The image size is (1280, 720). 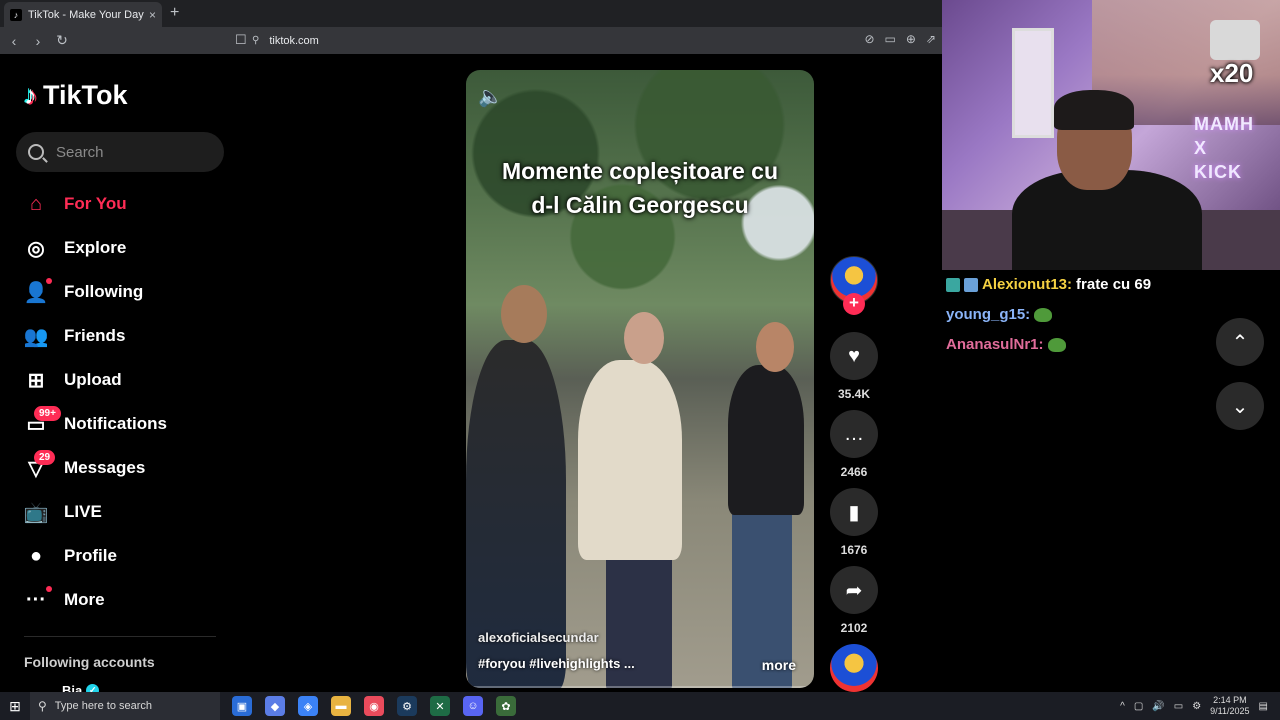 What do you see at coordinates (42, 706) in the screenshot?
I see `search-icon: ⚲` at bounding box center [42, 706].